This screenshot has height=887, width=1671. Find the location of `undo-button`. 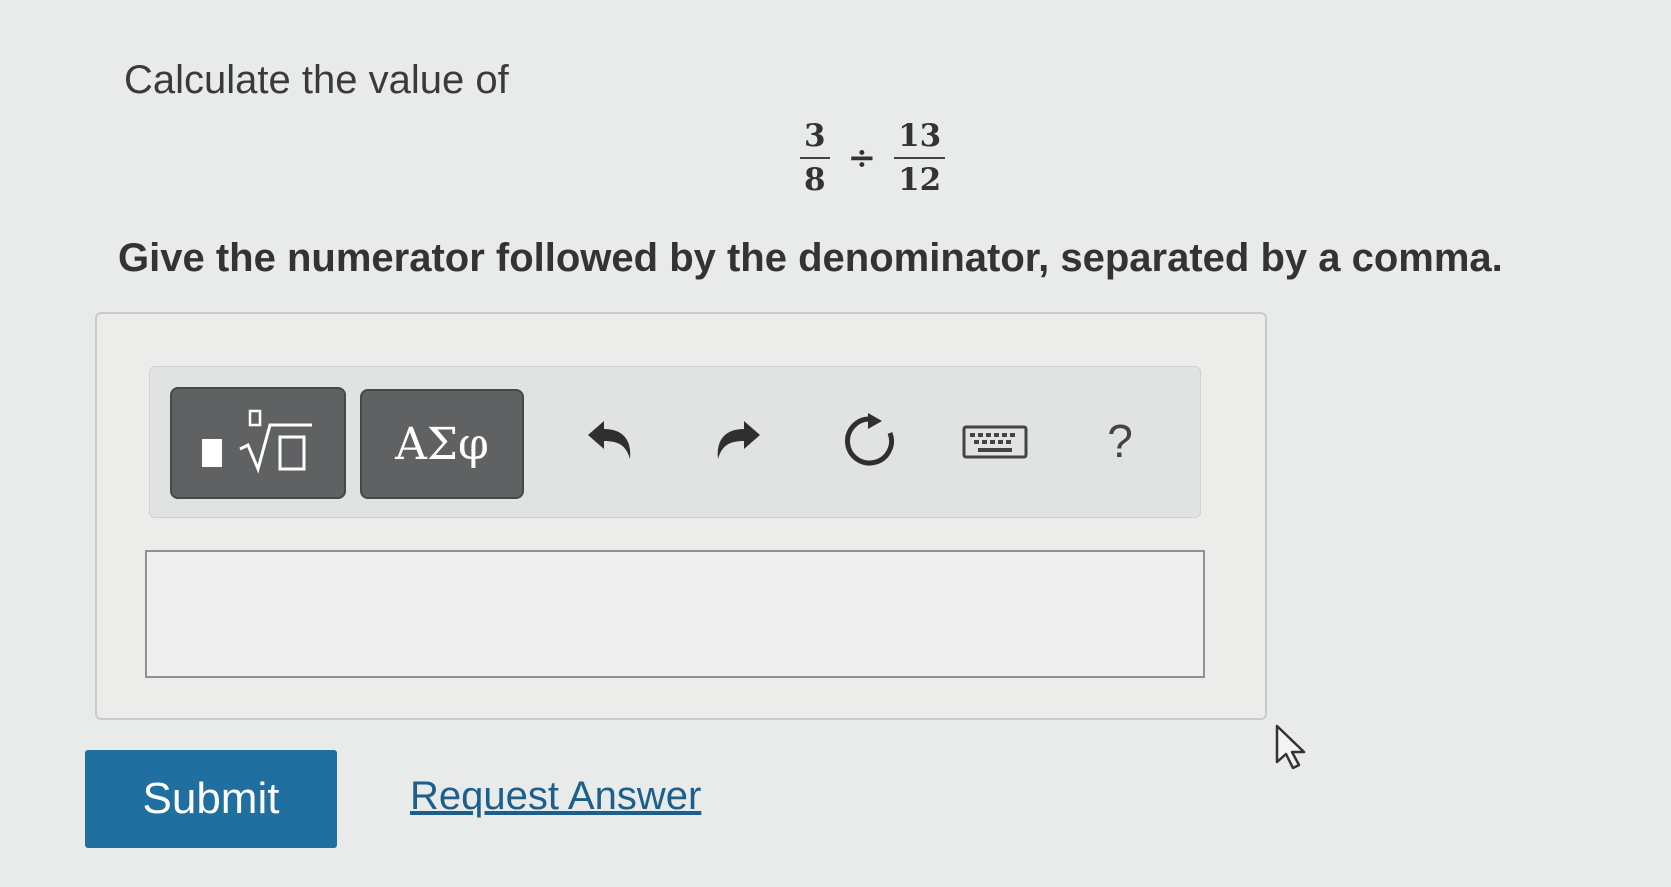

undo-button is located at coordinates (610, 441).